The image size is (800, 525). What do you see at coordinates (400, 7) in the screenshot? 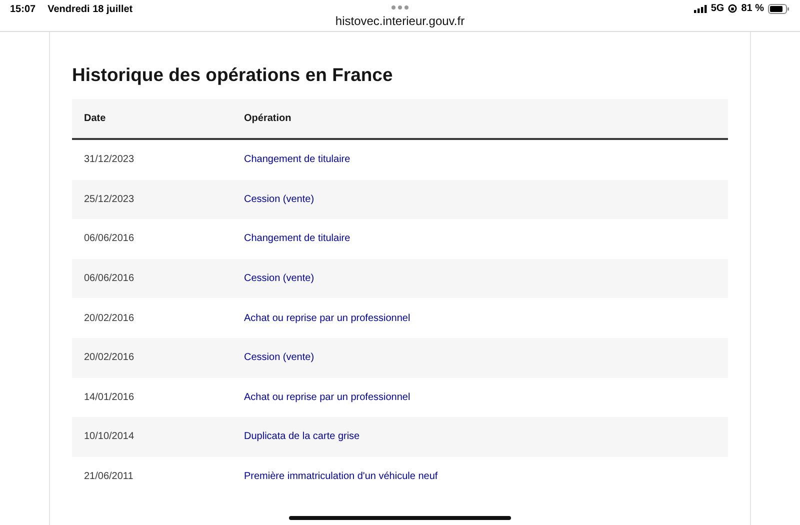
I see `more-icon` at bounding box center [400, 7].